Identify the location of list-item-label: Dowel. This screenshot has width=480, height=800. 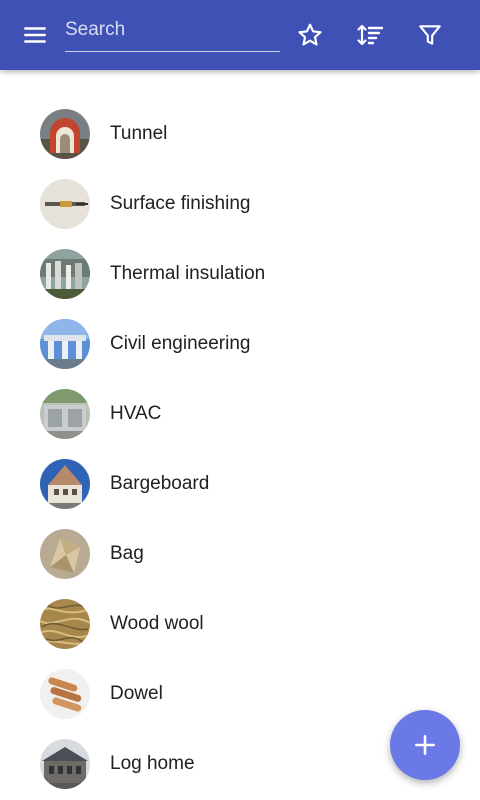
(136, 693).